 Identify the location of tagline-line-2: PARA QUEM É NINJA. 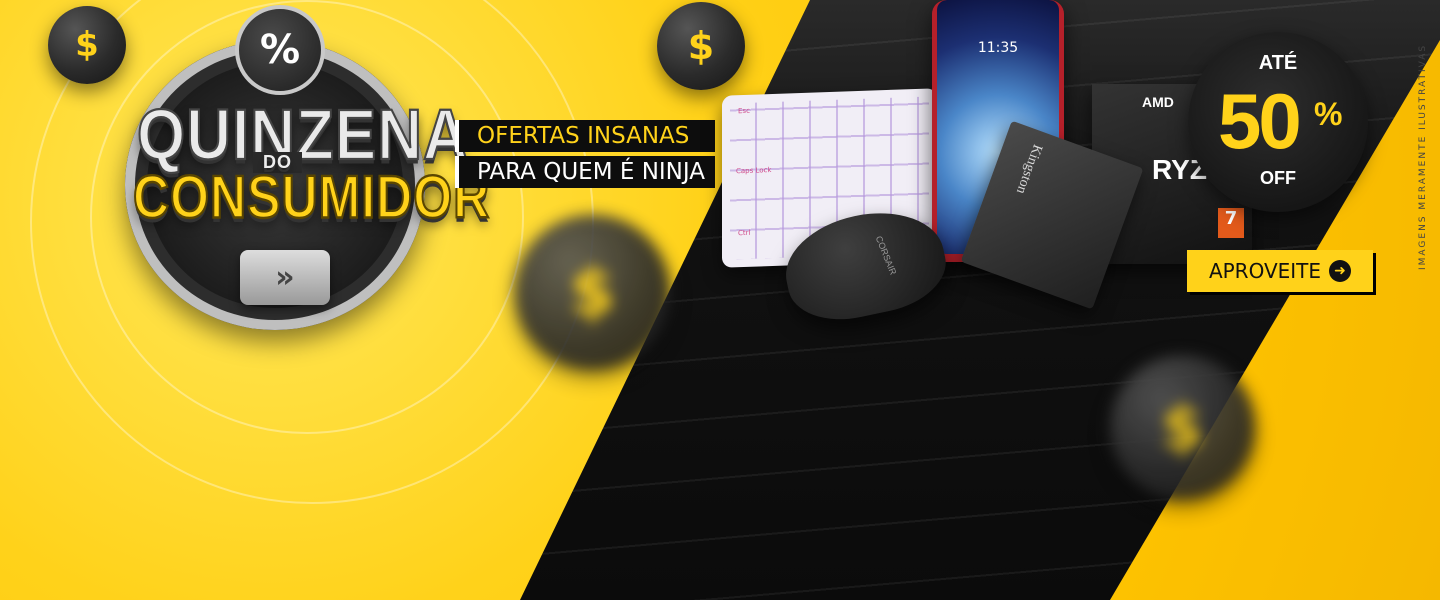
(585, 172).